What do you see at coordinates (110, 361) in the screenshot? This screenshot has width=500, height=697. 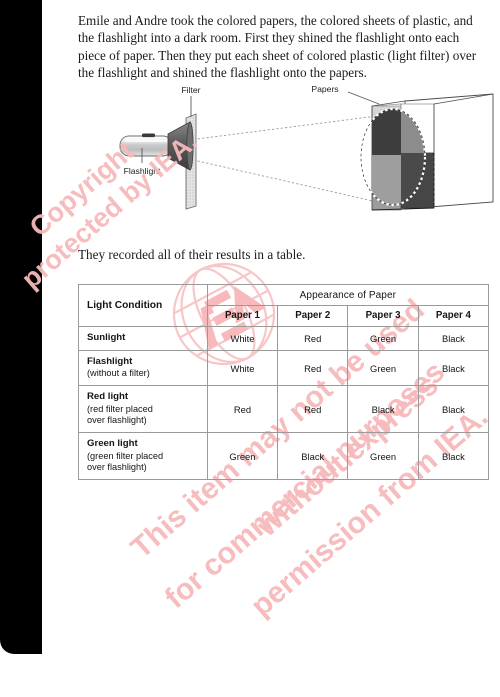 I see `condition-title: Flashlight` at bounding box center [110, 361].